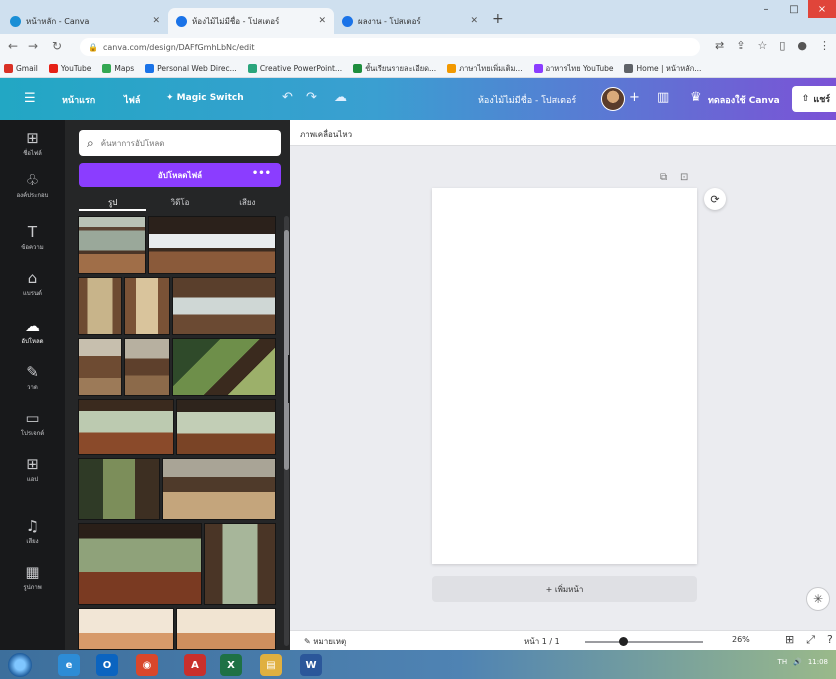  What do you see at coordinates (794, 9) in the screenshot?
I see `maximize-button: □` at bounding box center [794, 9].